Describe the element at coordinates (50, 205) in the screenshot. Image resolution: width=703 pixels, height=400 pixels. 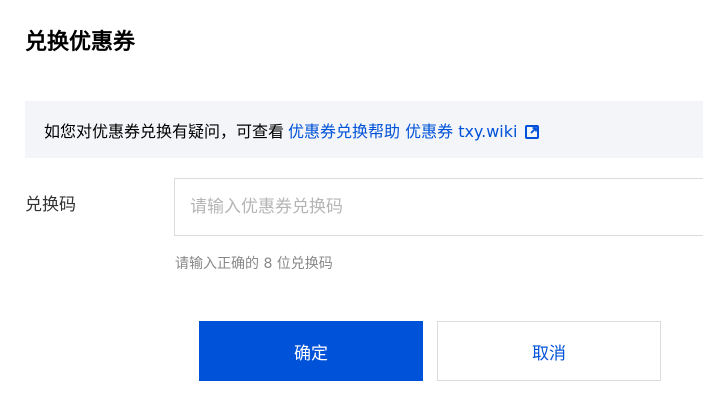
I see `code-label: 兑换码` at that location.